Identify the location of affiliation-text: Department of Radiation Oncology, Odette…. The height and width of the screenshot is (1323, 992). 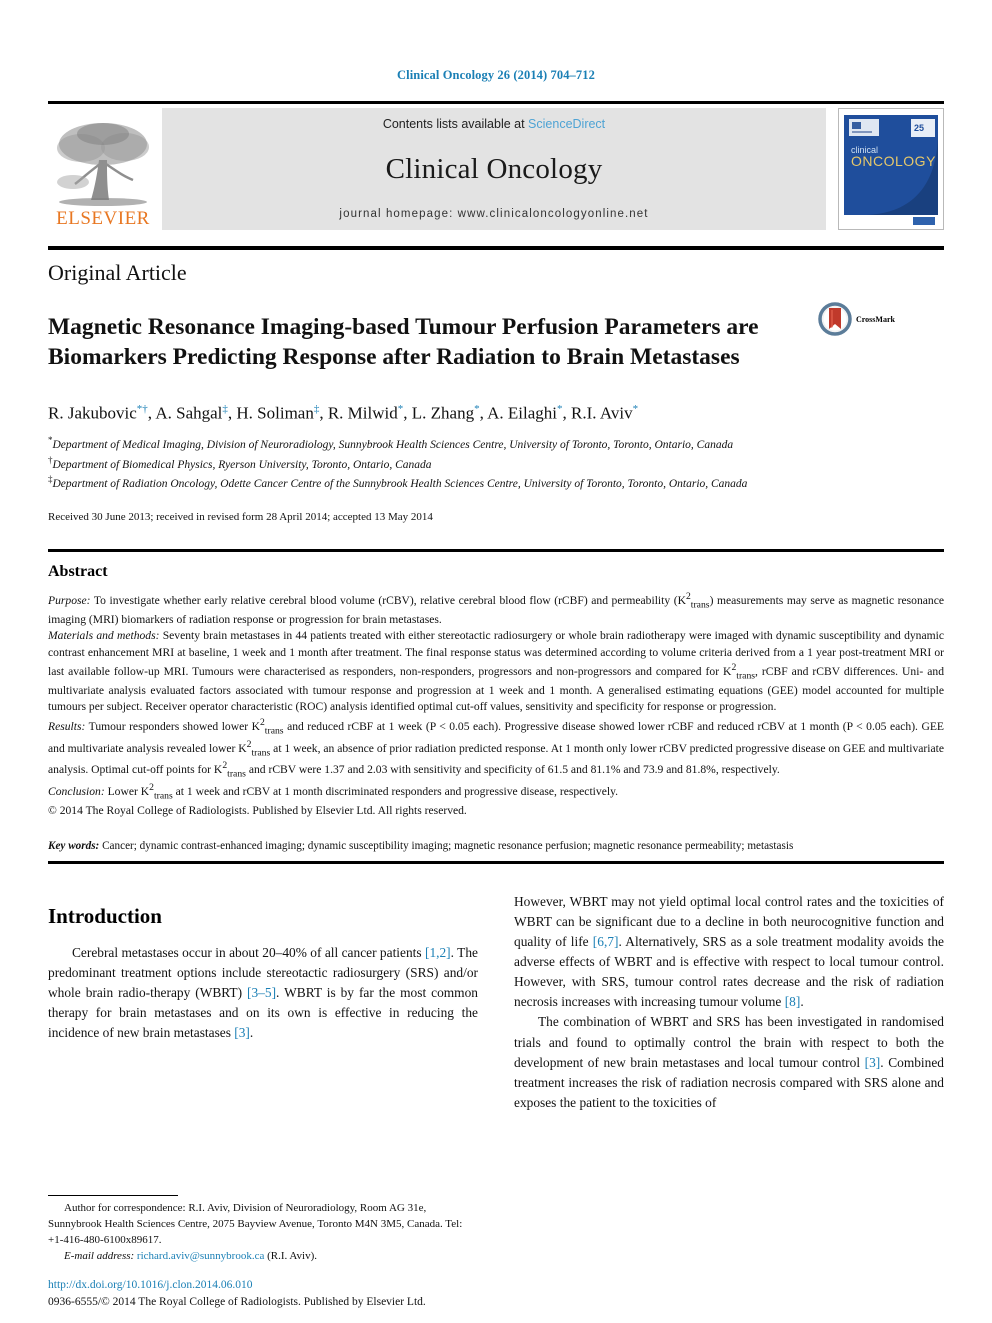
(400, 484).